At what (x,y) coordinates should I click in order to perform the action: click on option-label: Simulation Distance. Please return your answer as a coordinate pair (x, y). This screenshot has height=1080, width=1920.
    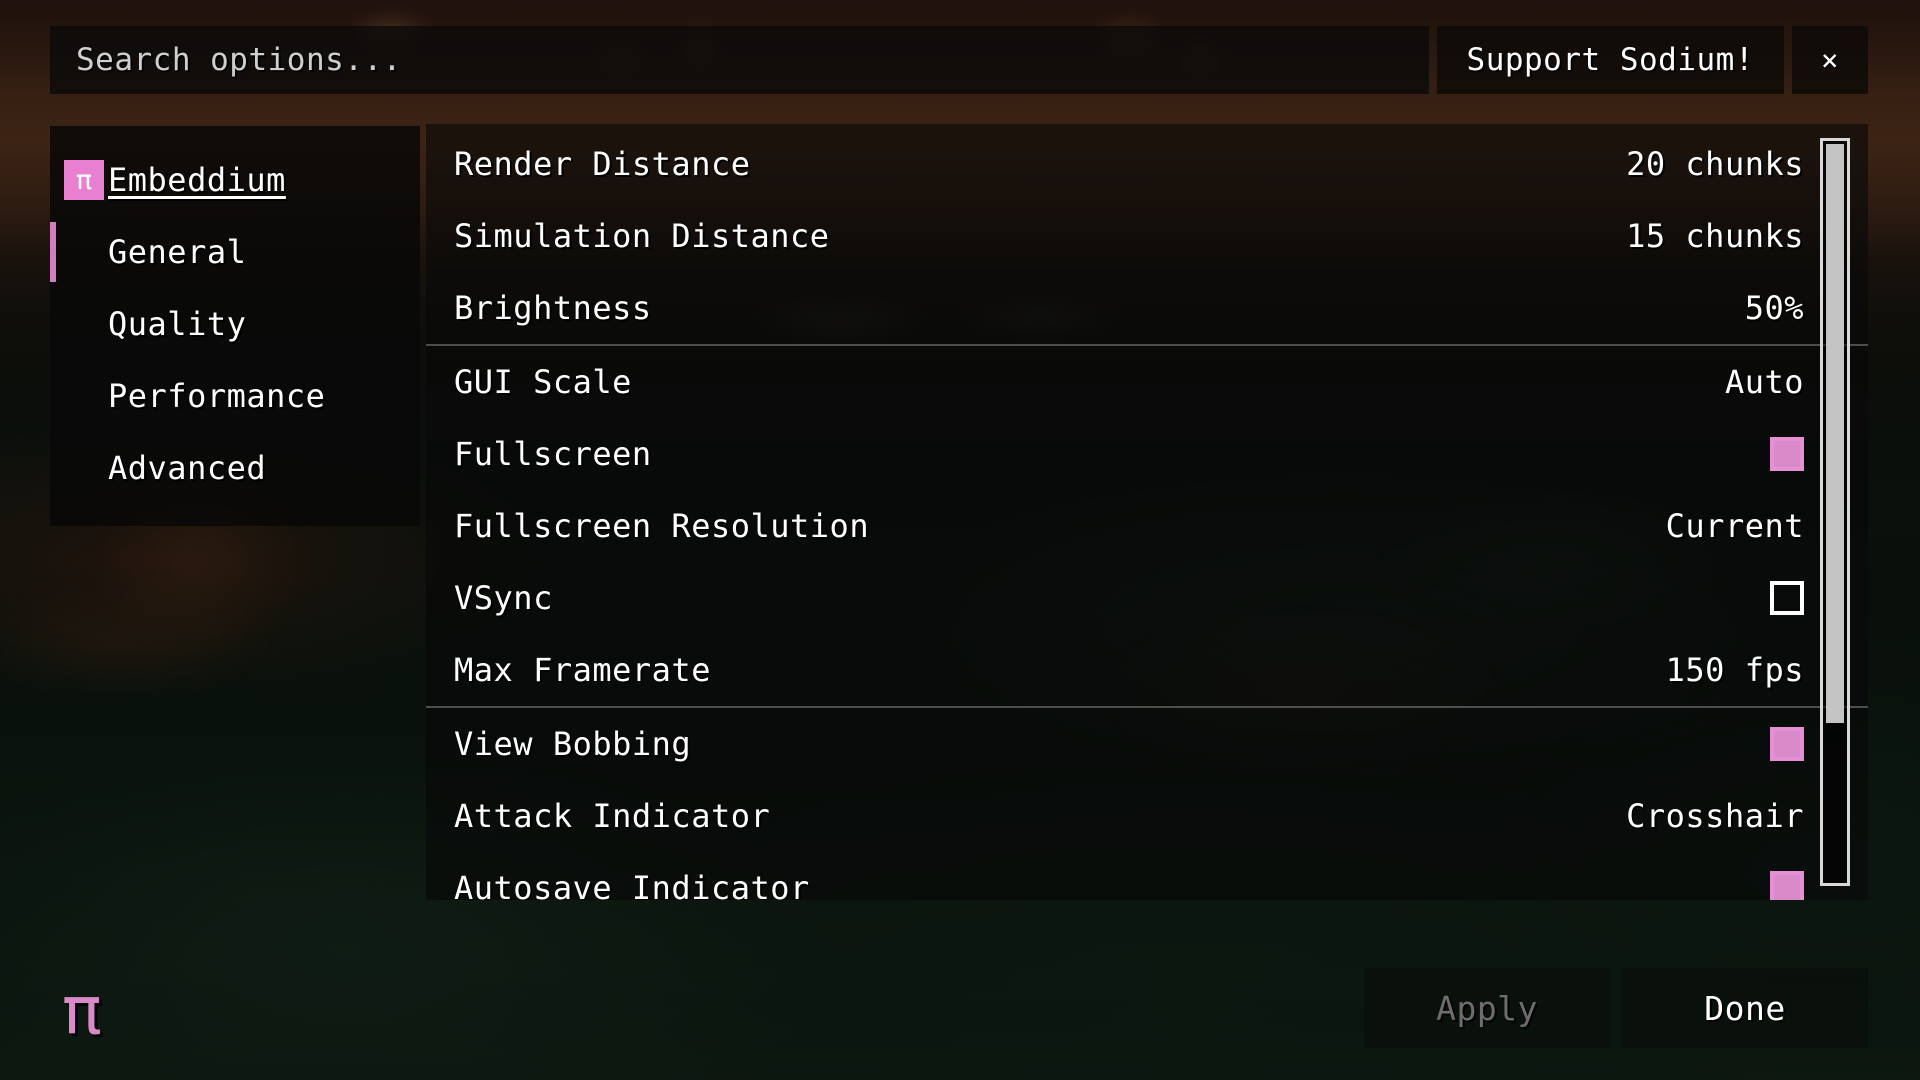
    Looking at the image, I should click on (642, 236).